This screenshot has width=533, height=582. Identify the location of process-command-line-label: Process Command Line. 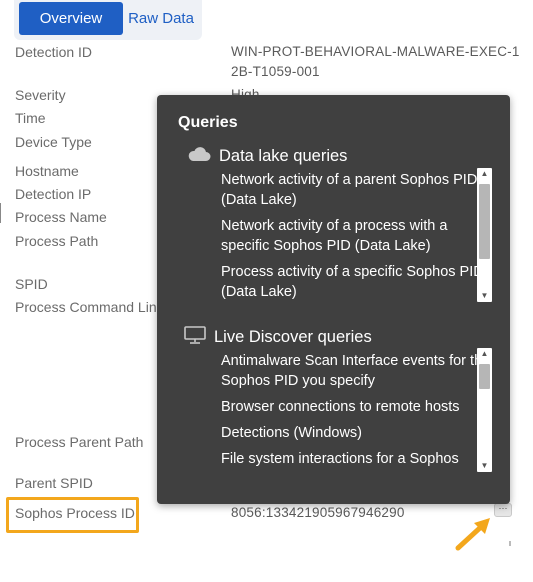
(90, 307).